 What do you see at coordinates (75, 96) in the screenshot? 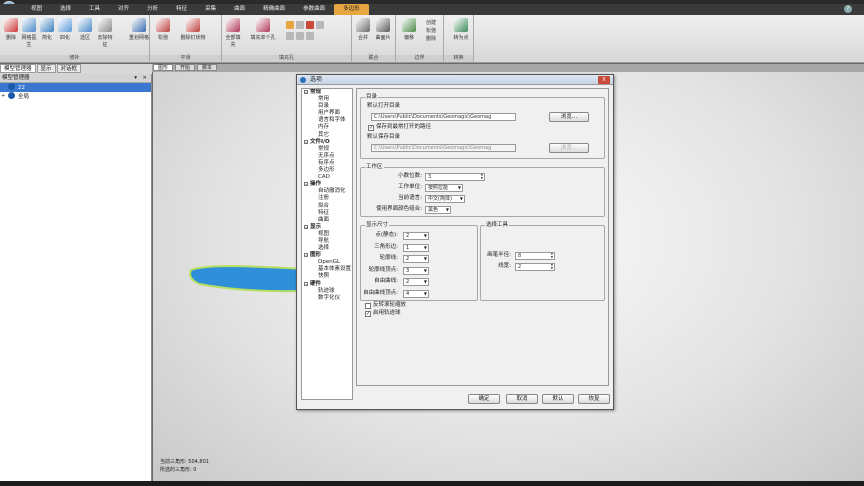
I see `tree-item: + 全局` at bounding box center [75, 96].